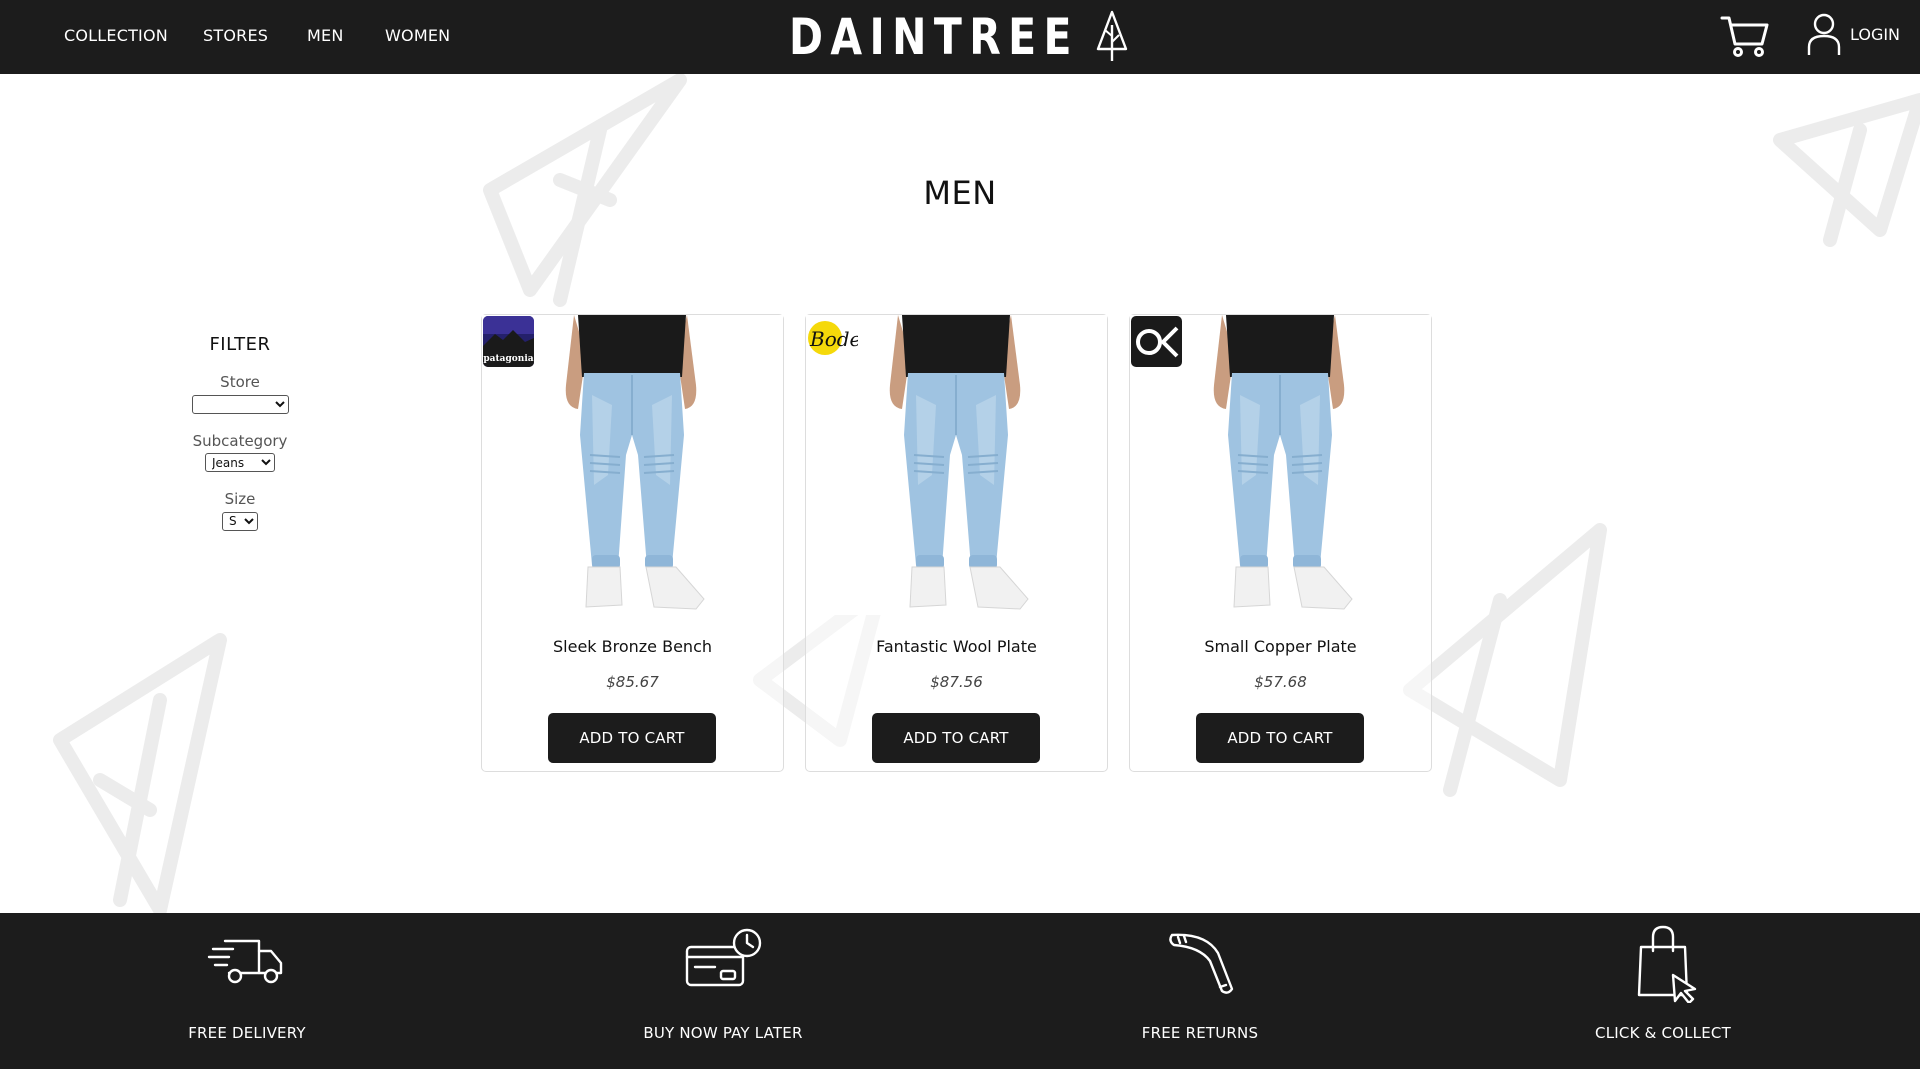 Image resolution: width=1920 pixels, height=1069 pixels. What do you see at coordinates (1280, 682) in the screenshot?
I see `product-price: $57.68` at bounding box center [1280, 682].